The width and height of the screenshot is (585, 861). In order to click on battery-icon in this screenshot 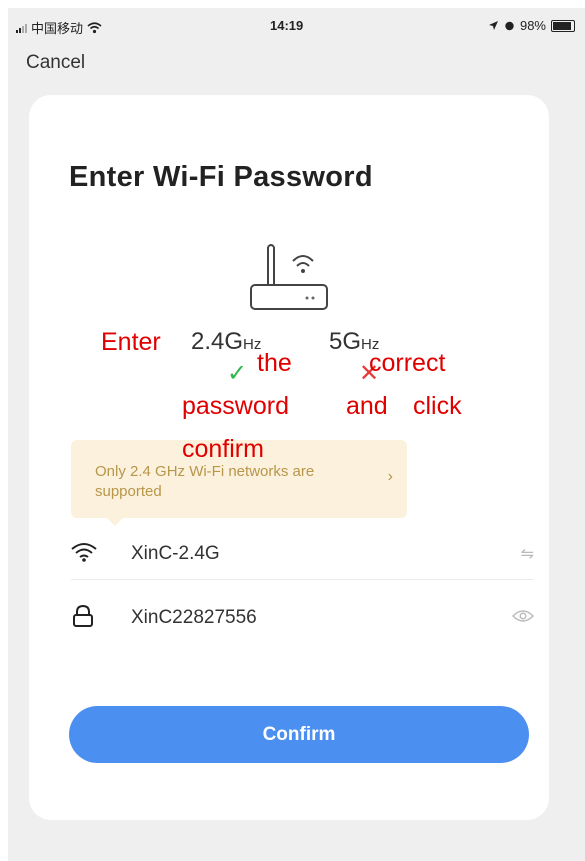, I will do `click(563, 25)`.